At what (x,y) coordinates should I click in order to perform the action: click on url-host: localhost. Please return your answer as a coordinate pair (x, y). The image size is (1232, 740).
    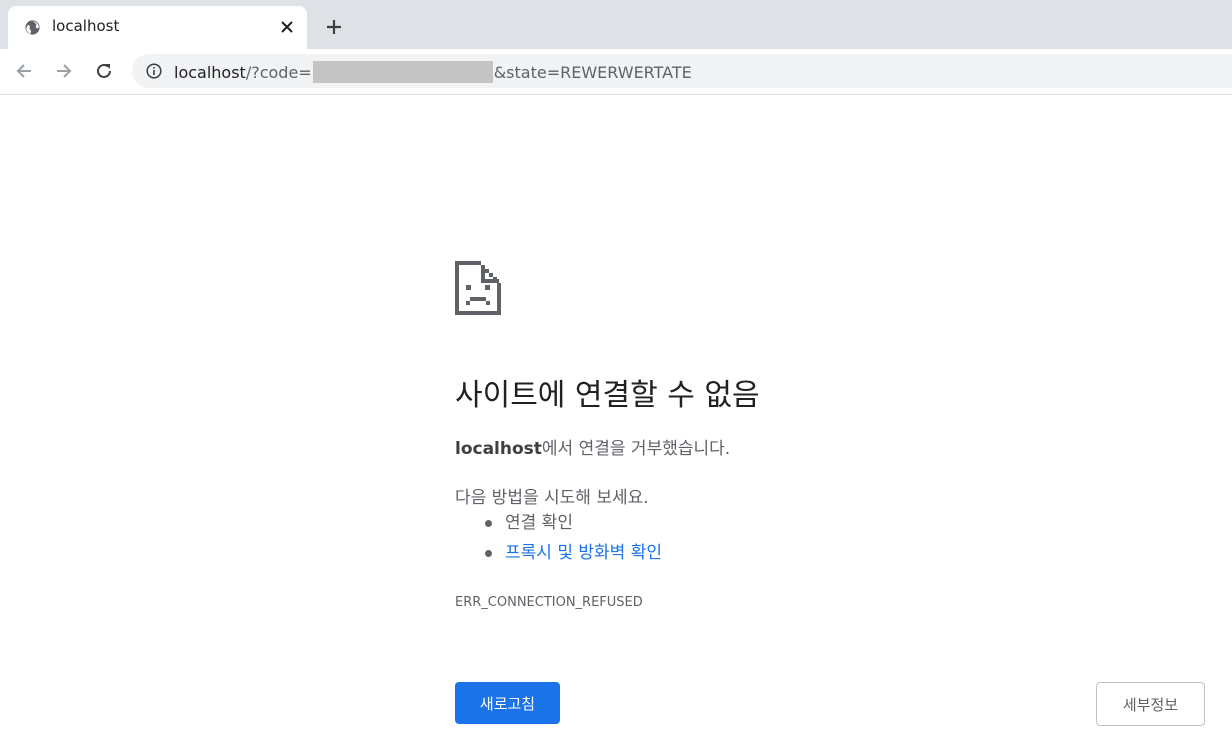
    Looking at the image, I should click on (210, 72).